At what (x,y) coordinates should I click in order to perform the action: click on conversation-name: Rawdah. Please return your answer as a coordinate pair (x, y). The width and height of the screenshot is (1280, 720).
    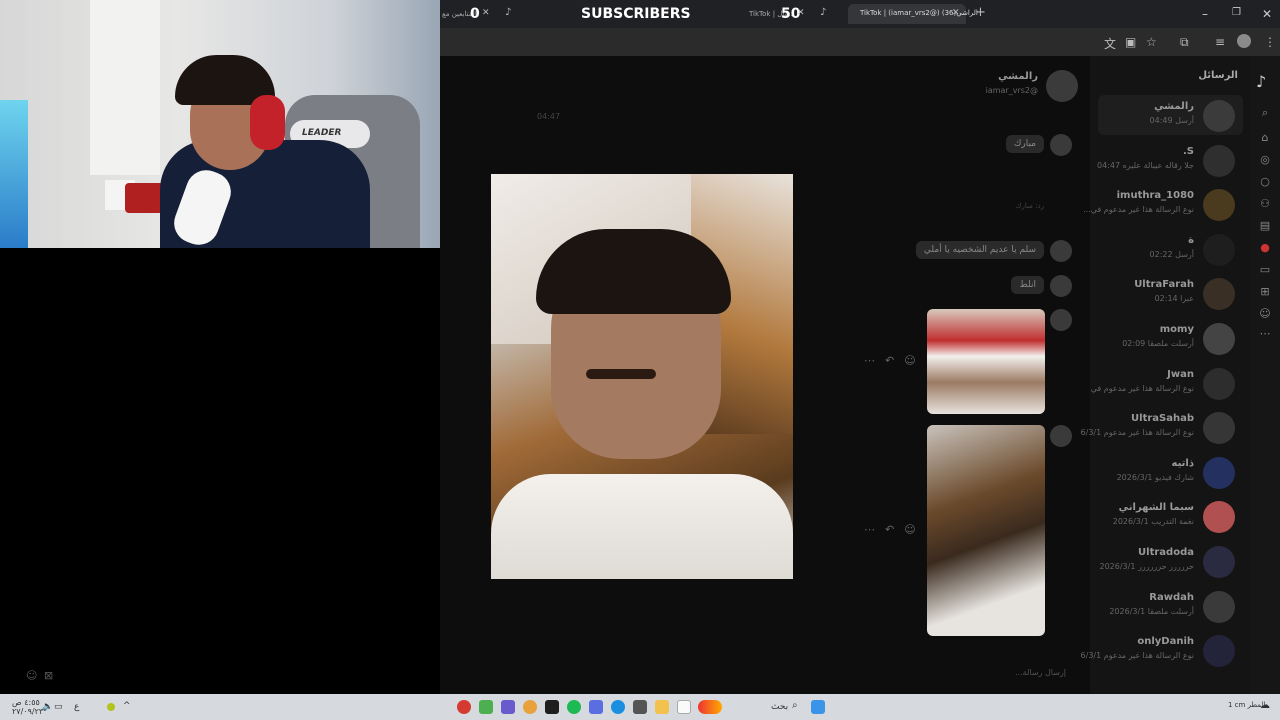
    Looking at the image, I should click on (1171, 597).